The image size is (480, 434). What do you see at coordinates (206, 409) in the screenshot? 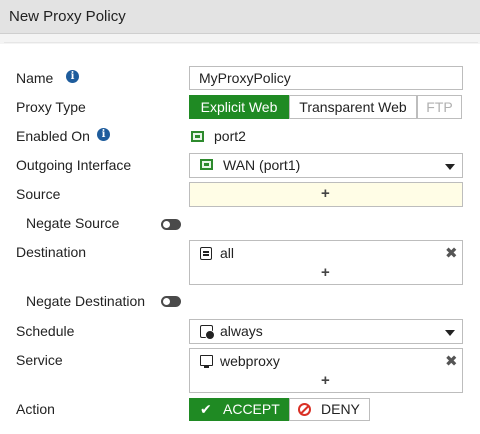
I see `checkmark-icon: ✔` at bounding box center [206, 409].